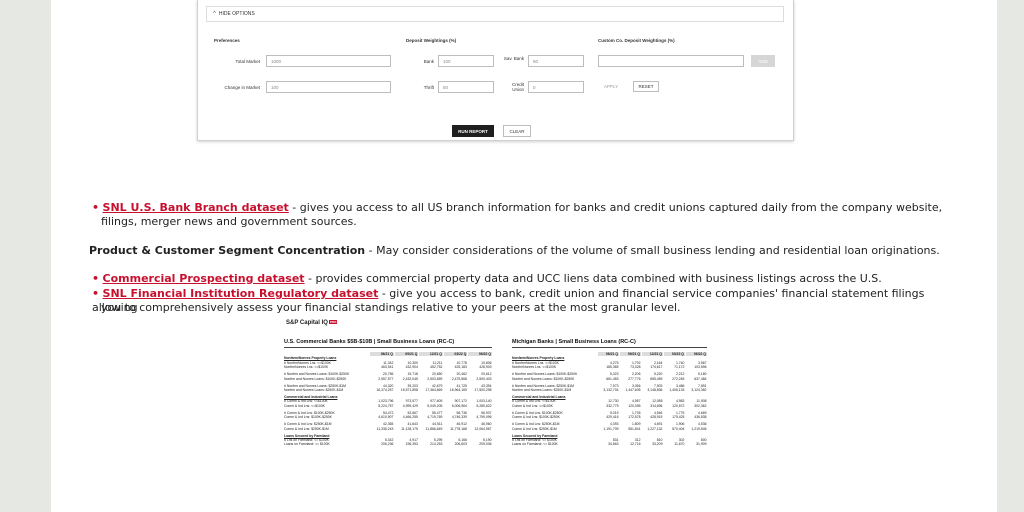 Image resolution: width=1024 pixels, height=512 pixels. Describe the element at coordinates (227, 250) in the screenshot. I see `product-segment-heading: Product & Customer Segment Concentration` at that location.